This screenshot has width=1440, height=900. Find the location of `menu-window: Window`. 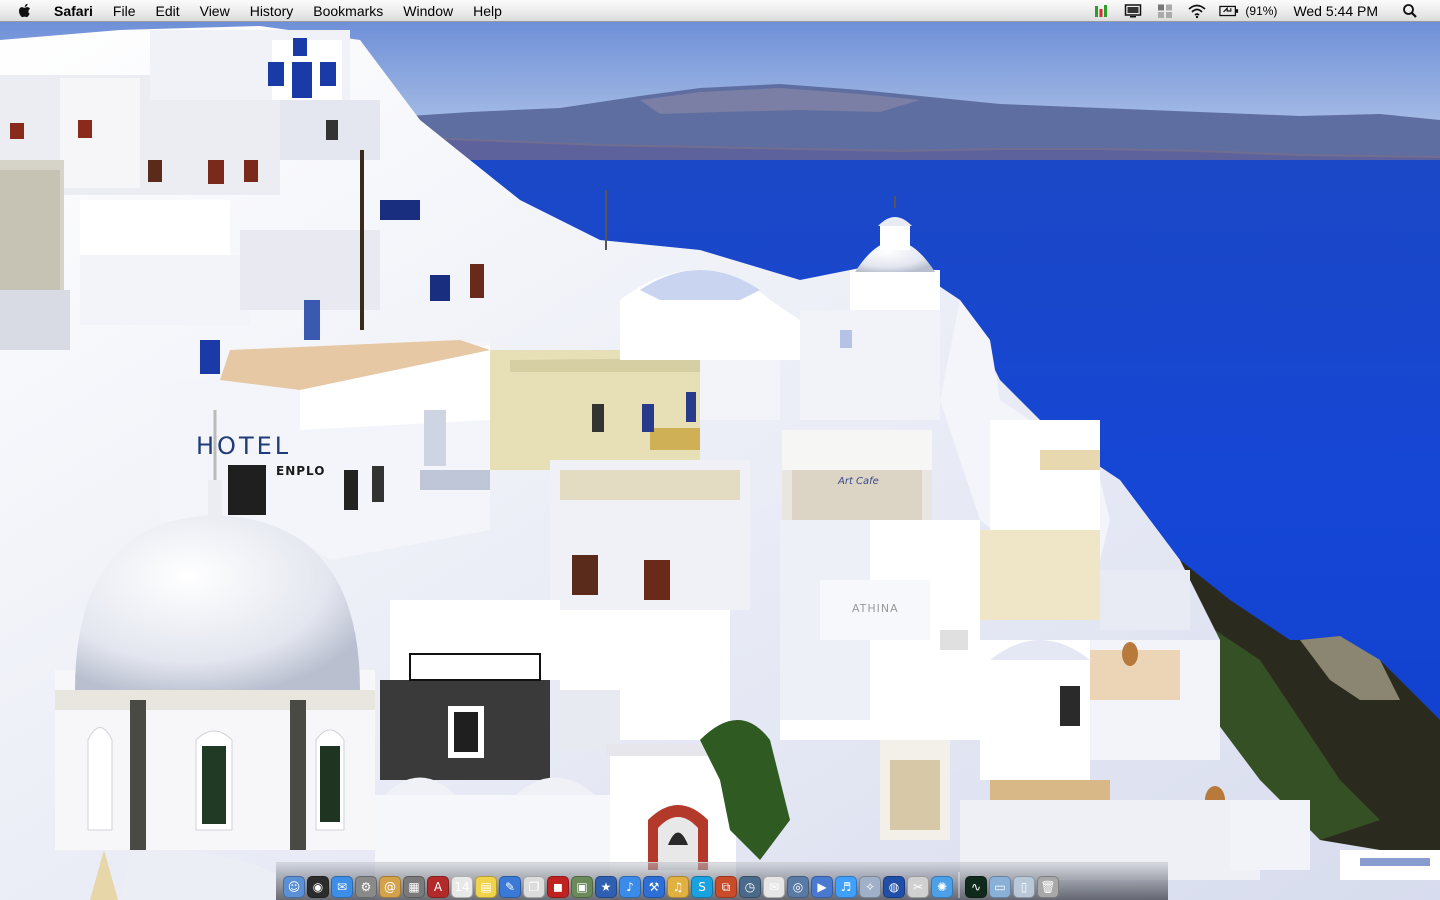

menu-window: Window is located at coordinates (428, 11).